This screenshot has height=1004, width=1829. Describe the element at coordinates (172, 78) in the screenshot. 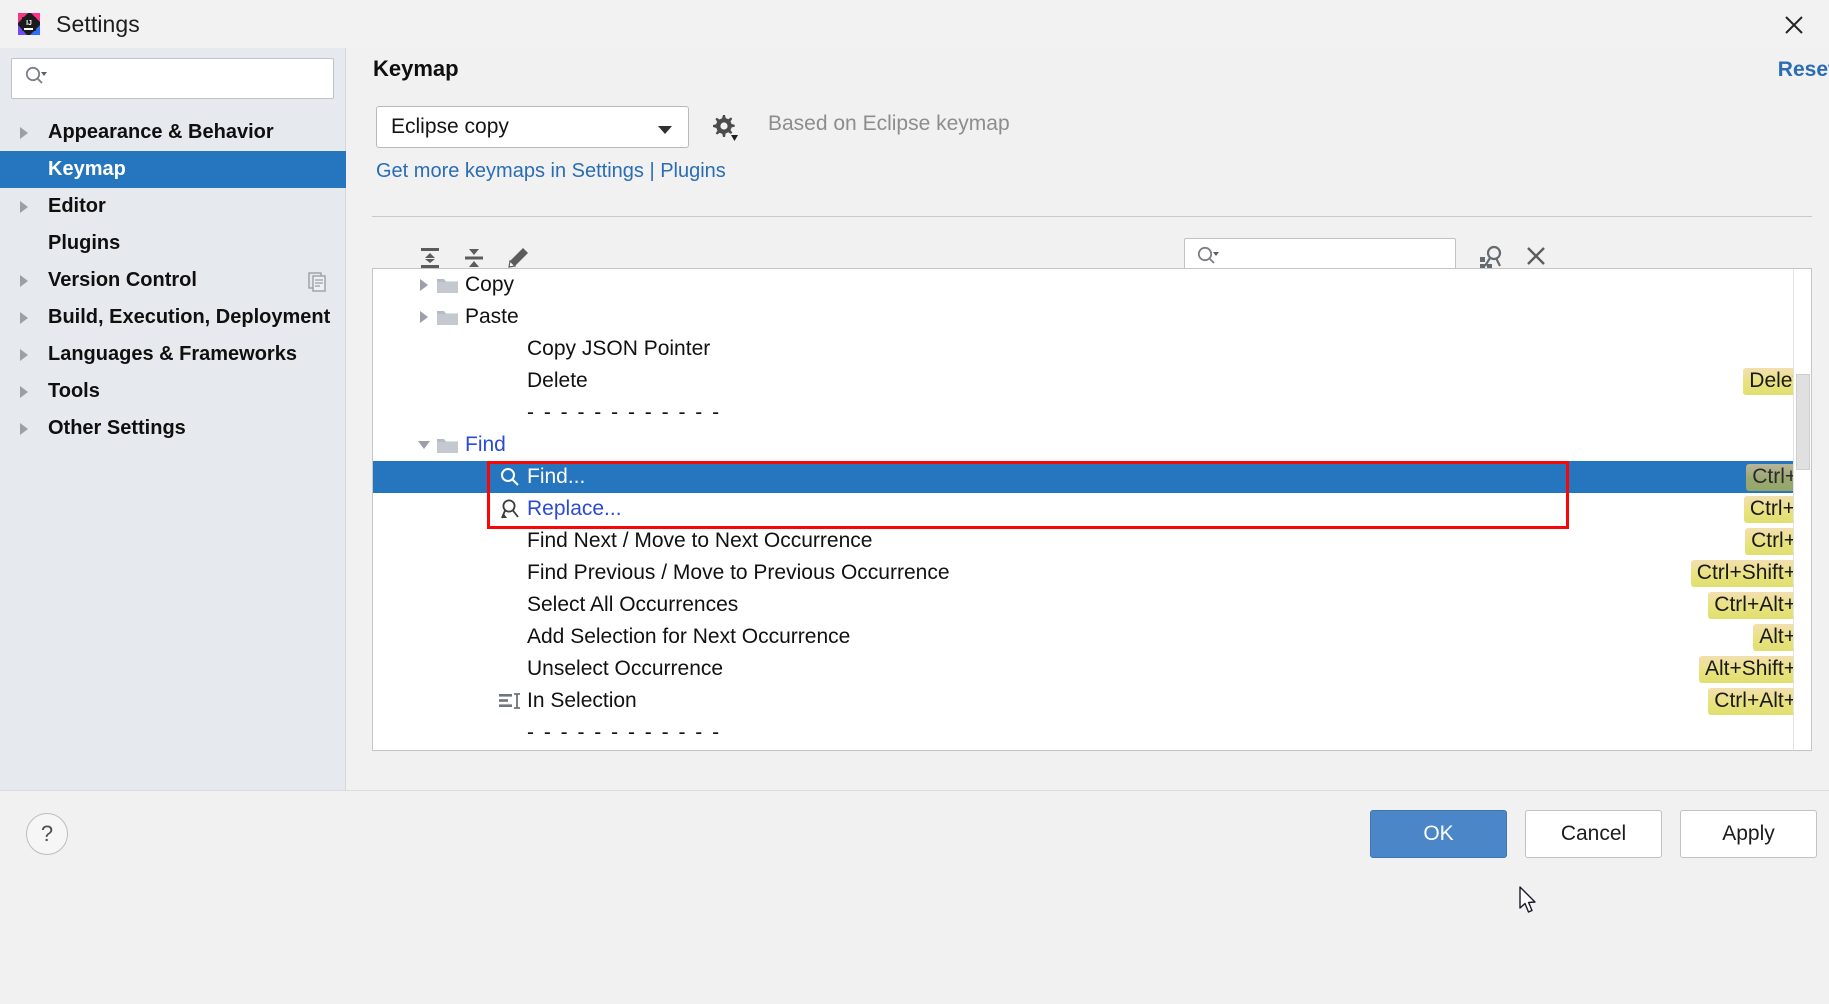

I see `sidebar-search-input` at that location.